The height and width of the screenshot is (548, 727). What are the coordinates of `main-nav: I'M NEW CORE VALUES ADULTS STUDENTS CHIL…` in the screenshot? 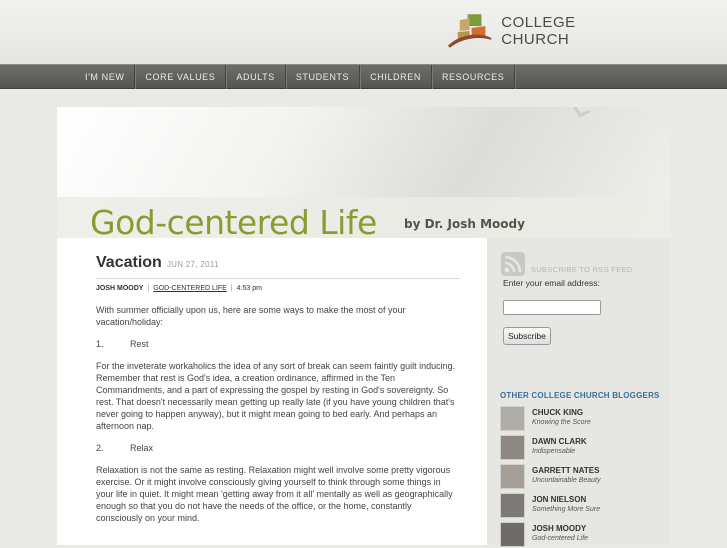 It's located at (363, 76).